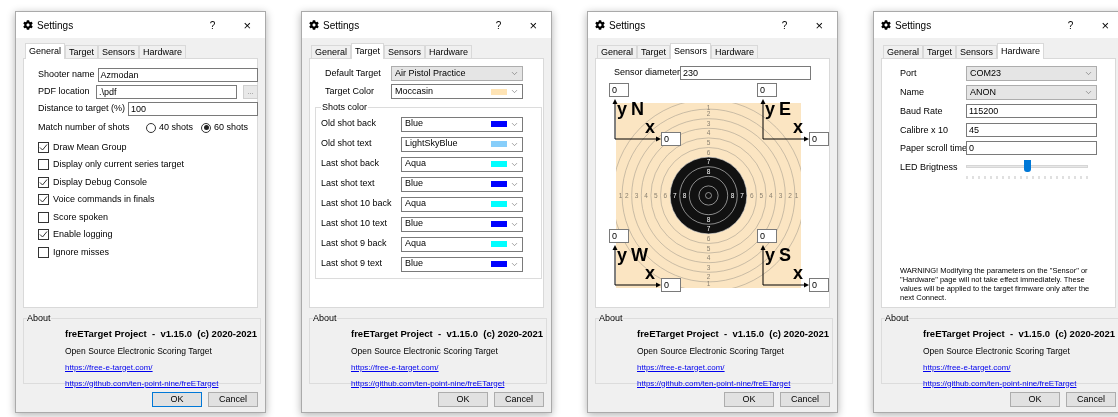 The width and height of the screenshot is (1118, 417). I want to click on chevron-down-icon, so click(1088, 73).